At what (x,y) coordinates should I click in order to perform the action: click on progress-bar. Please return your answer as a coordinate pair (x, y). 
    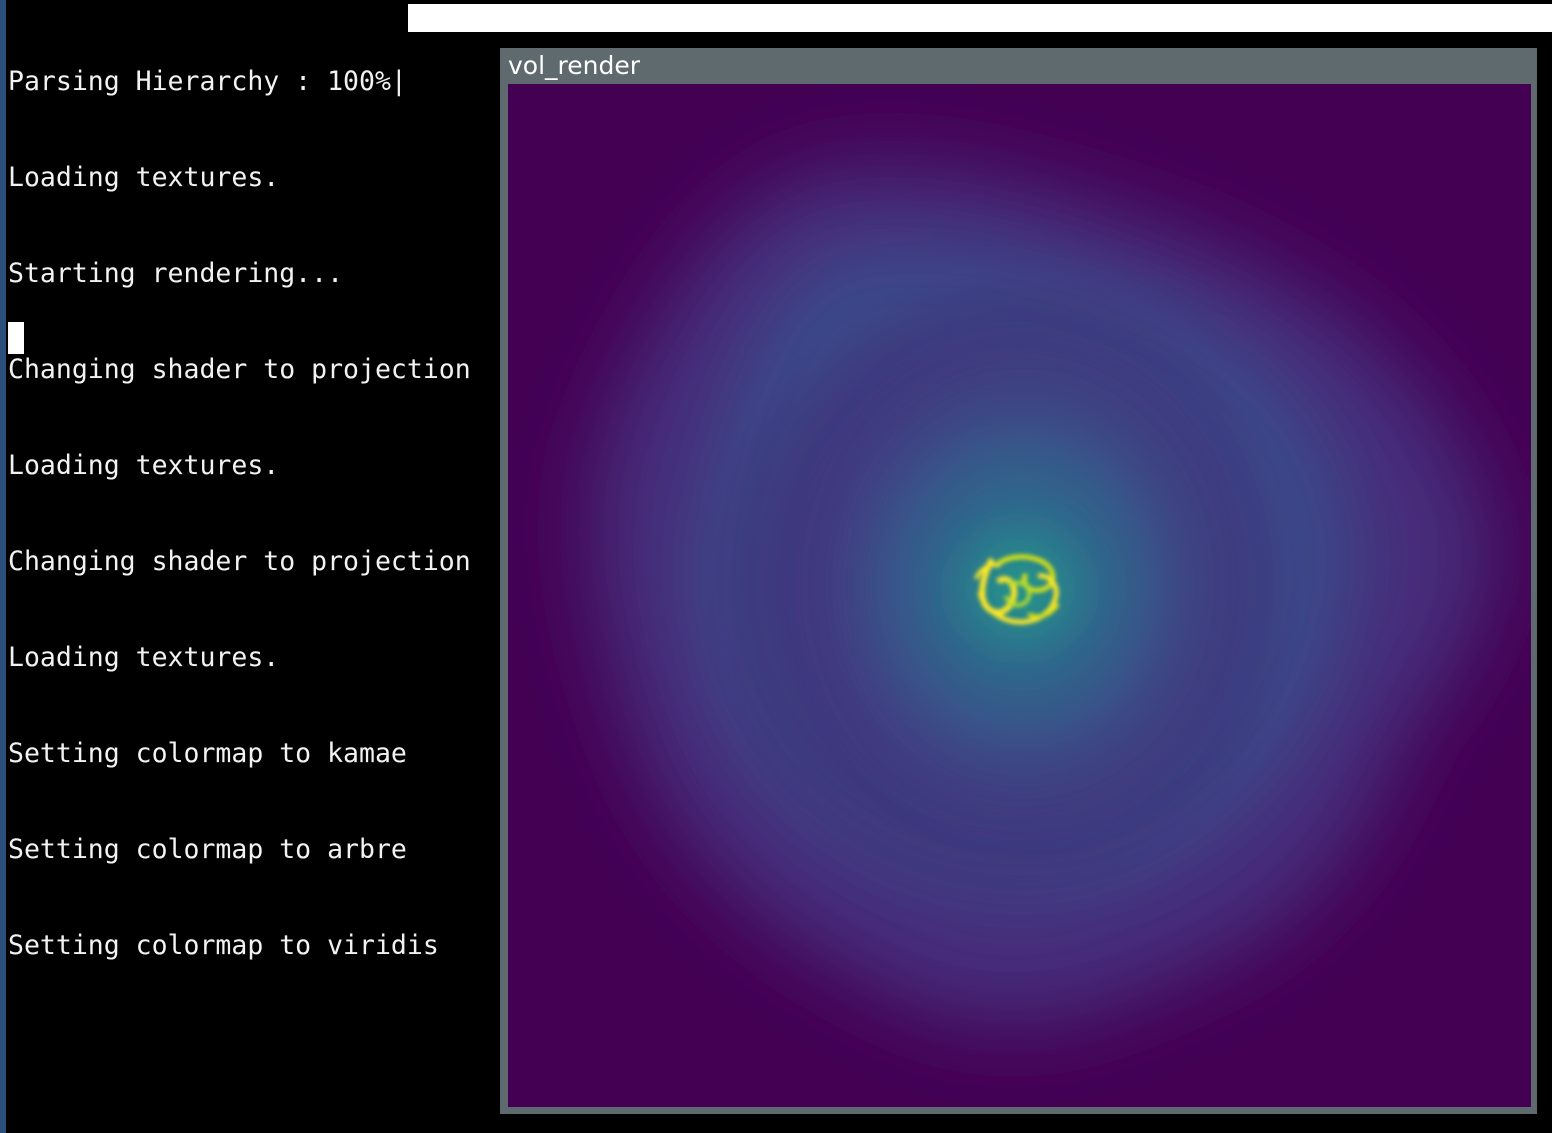
    Looking at the image, I should click on (980, 18).